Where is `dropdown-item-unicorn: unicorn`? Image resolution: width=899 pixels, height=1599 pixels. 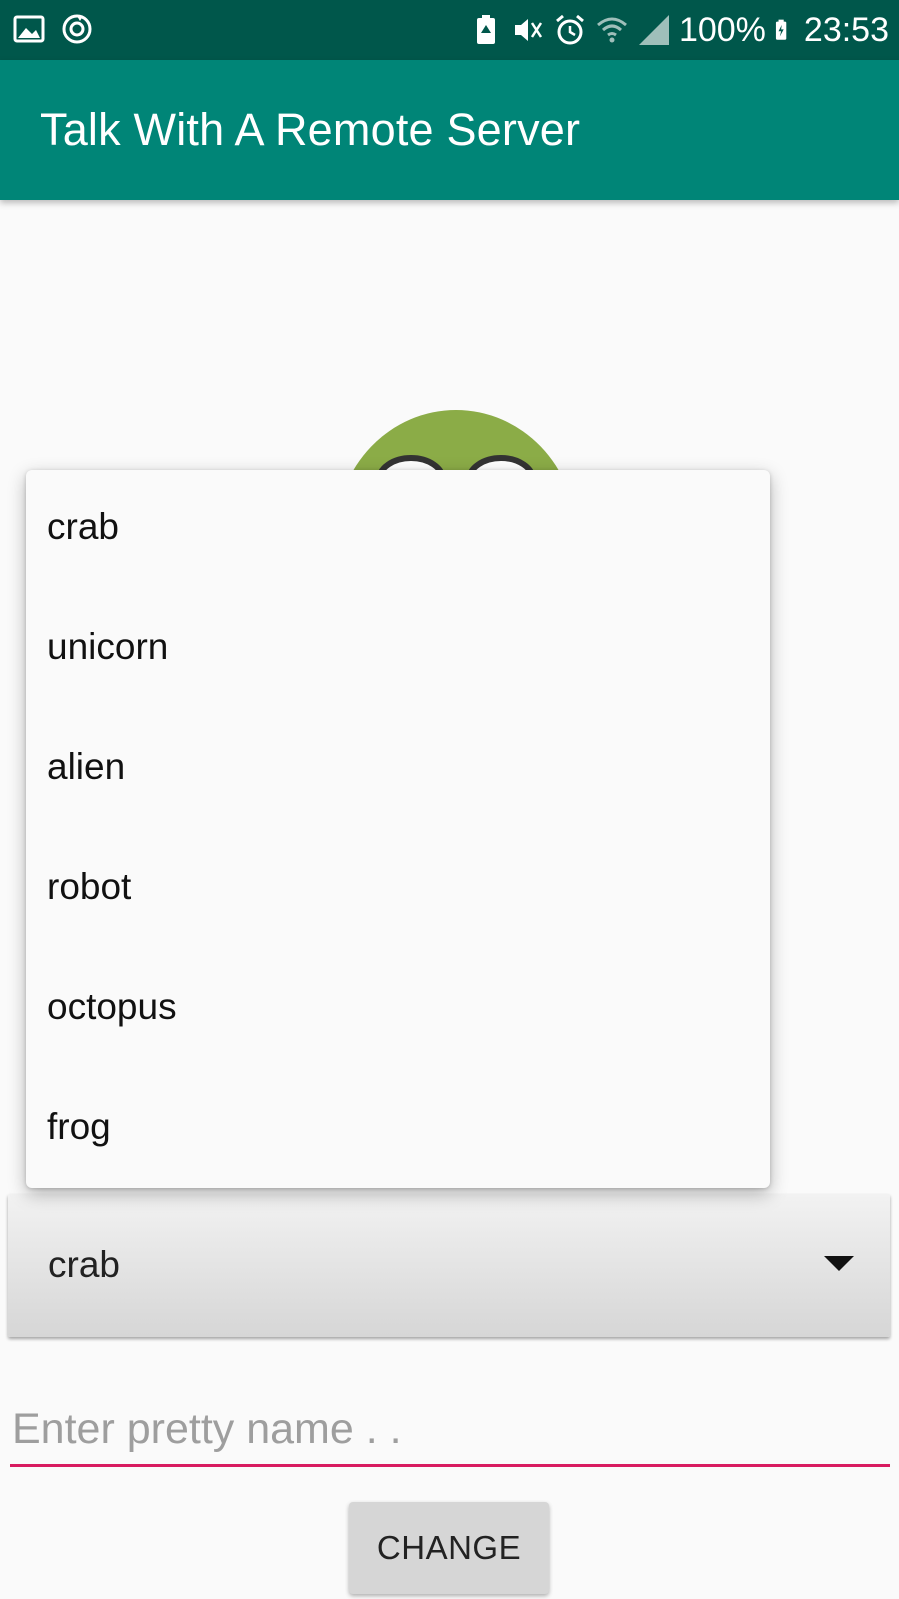
dropdown-item-unicorn: unicorn is located at coordinates (398, 650).